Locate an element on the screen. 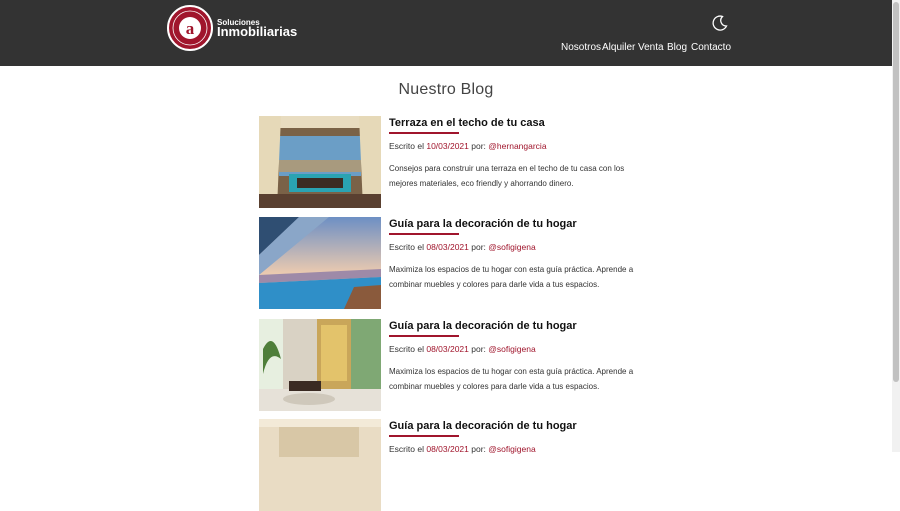 The width and height of the screenshot is (900, 511). nav-contacto: Contacto is located at coordinates (711, 47).